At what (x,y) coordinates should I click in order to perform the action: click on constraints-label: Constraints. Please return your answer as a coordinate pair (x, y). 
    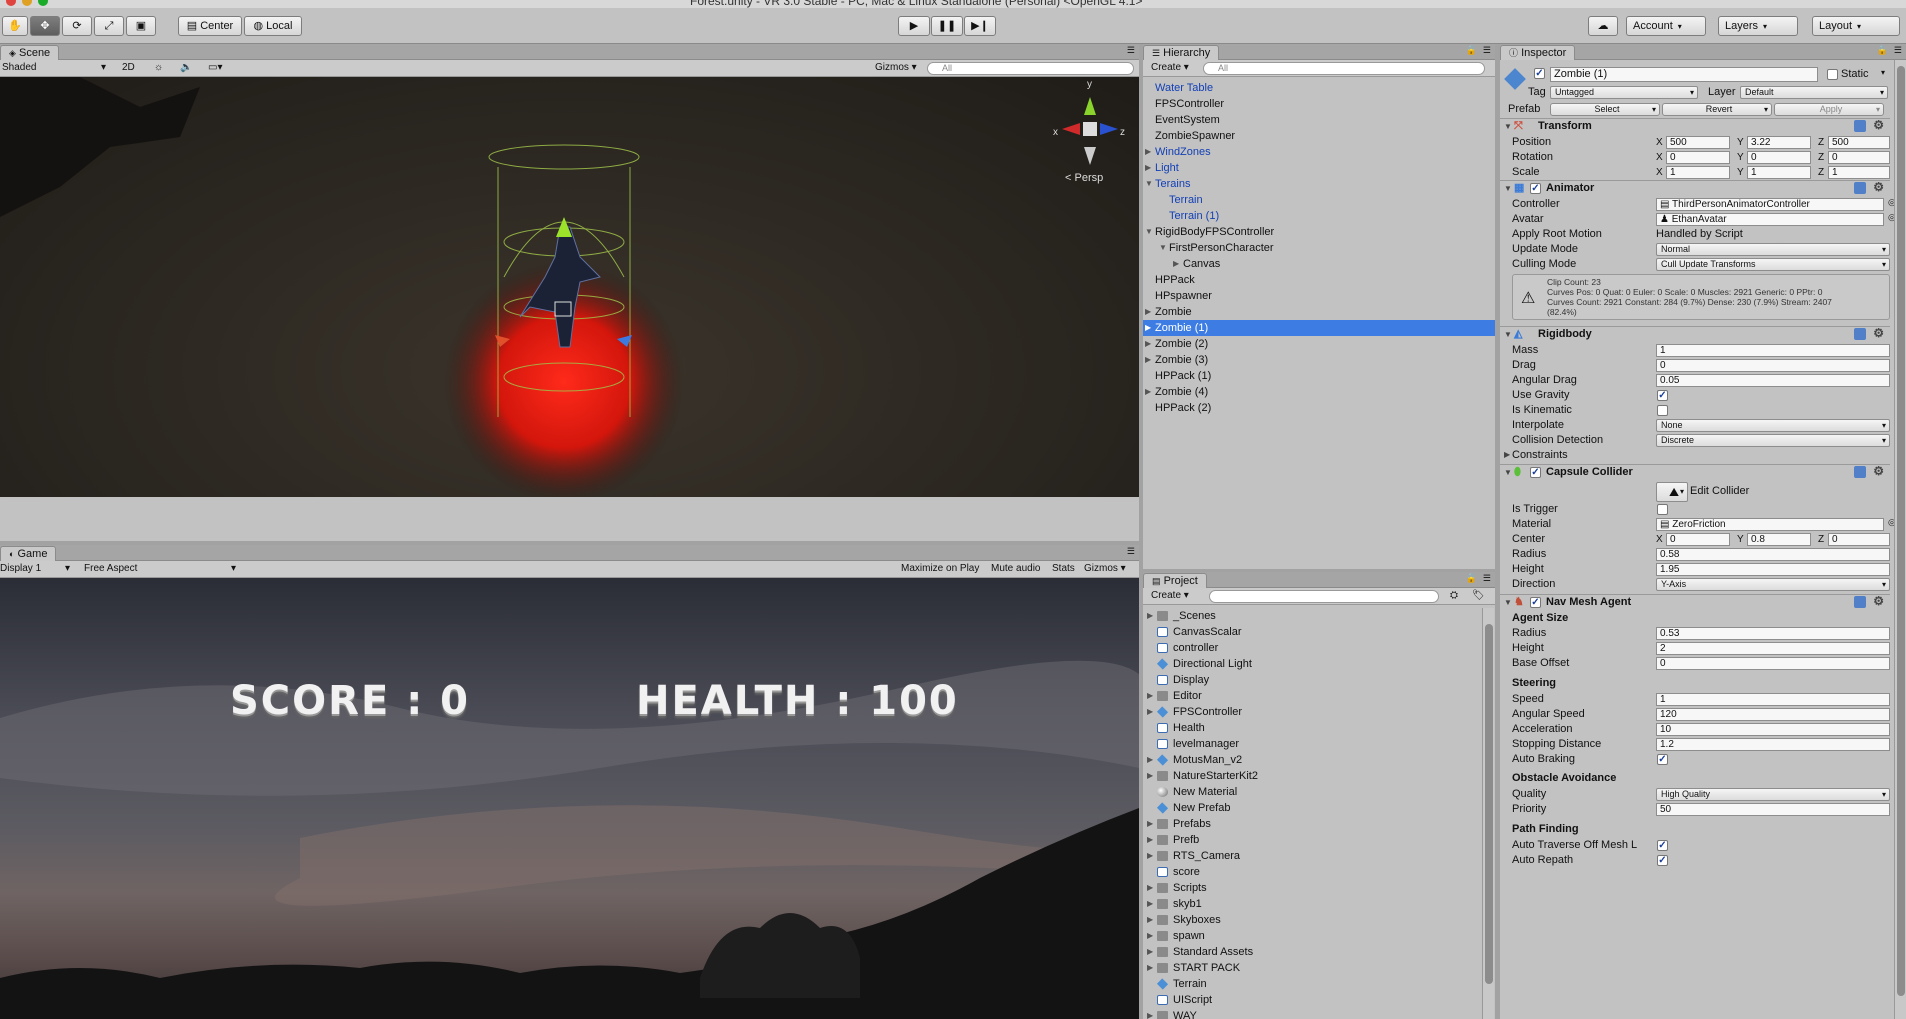
    Looking at the image, I should click on (1540, 455).